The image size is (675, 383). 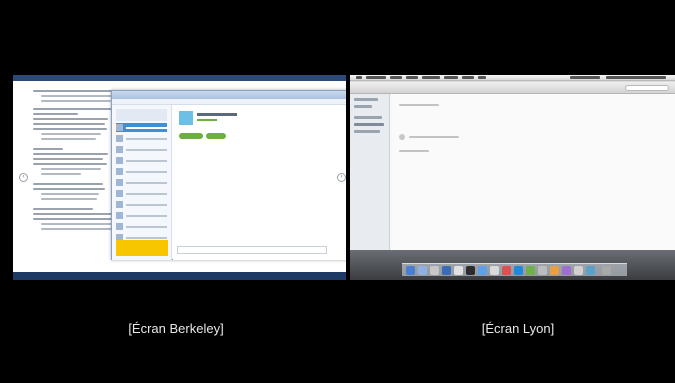 I want to click on berkeley-caption: [Écran Berkeley], so click(x=176, y=328).